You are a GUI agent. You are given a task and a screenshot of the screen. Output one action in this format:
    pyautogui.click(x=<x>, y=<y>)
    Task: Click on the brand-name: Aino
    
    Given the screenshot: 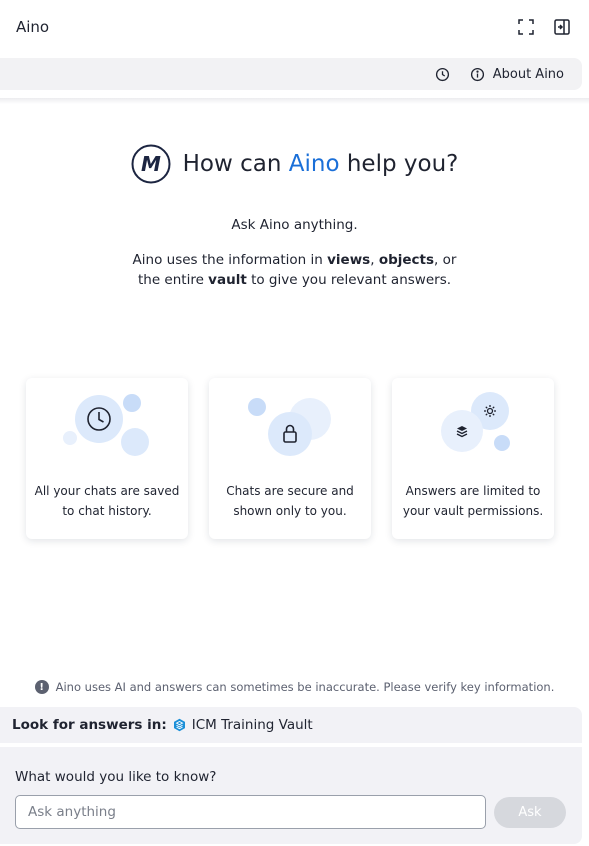 What is the action you would take?
    pyautogui.click(x=314, y=164)
    